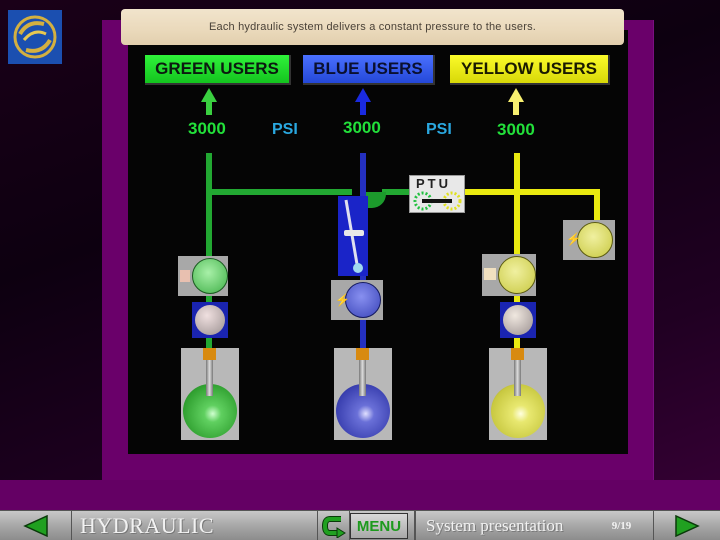  I want to click on blue-reservoir-cap, so click(362, 354).